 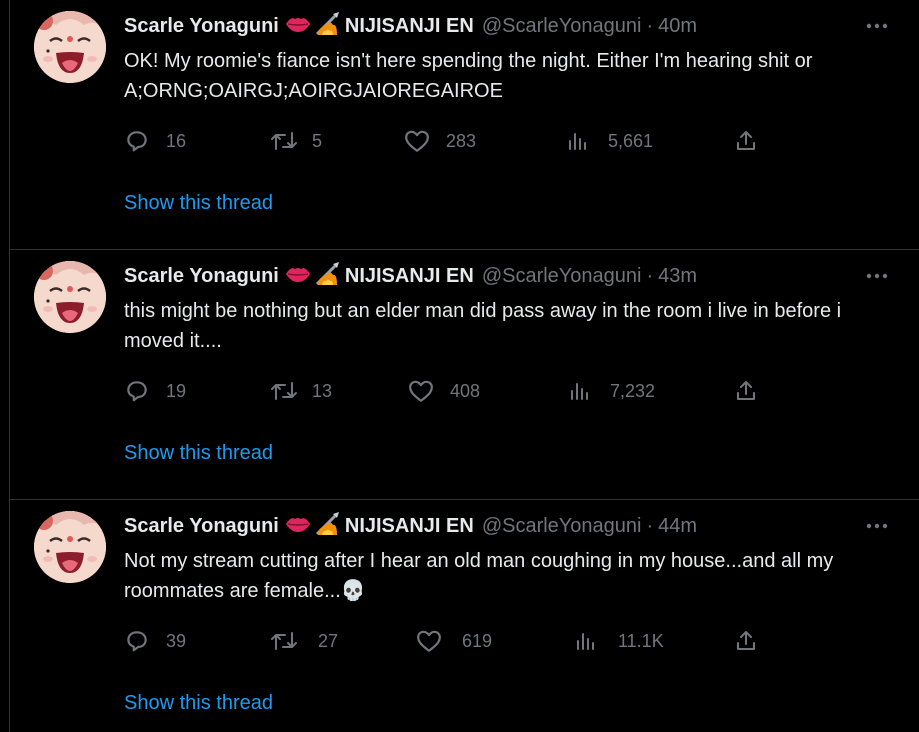 What do you see at coordinates (322, 390) in the screenshot?
I see `retweet-count: 13` at bounding box center [322, 390].